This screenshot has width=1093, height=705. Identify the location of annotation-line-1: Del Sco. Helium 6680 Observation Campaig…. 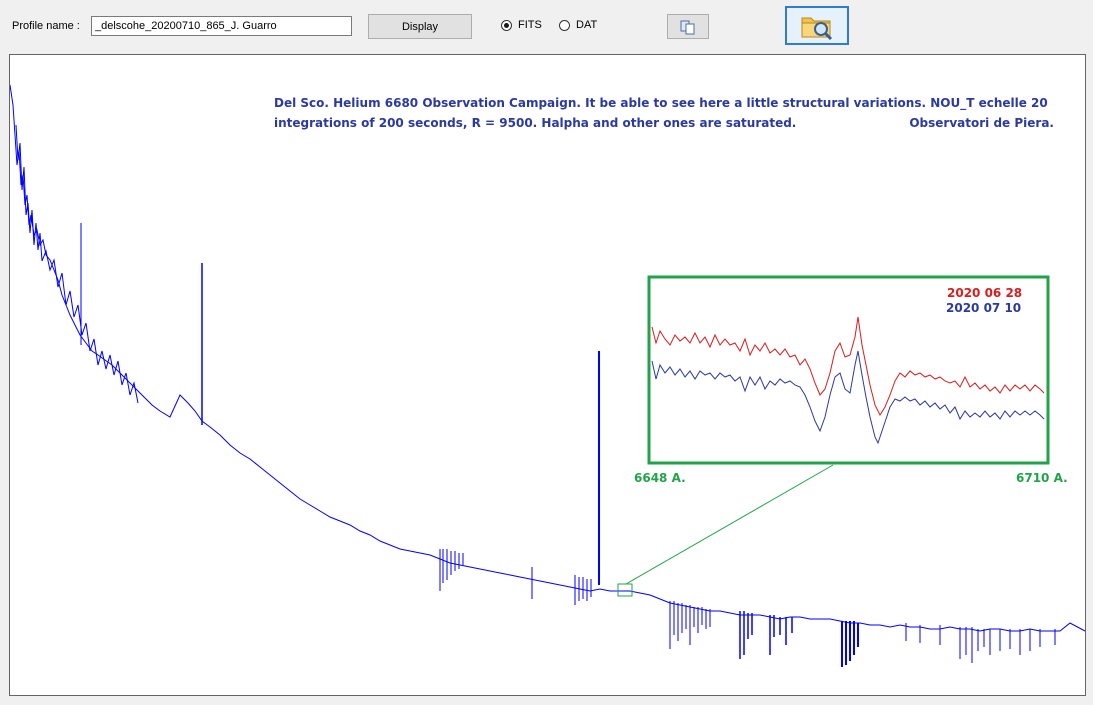
(661, 103).